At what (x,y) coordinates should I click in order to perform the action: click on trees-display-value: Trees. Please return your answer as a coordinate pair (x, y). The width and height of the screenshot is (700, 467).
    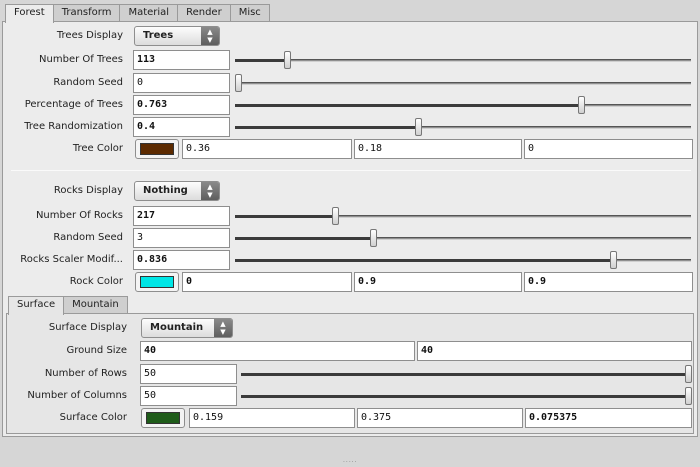
    Looking at the image, I should click on (158, 35).